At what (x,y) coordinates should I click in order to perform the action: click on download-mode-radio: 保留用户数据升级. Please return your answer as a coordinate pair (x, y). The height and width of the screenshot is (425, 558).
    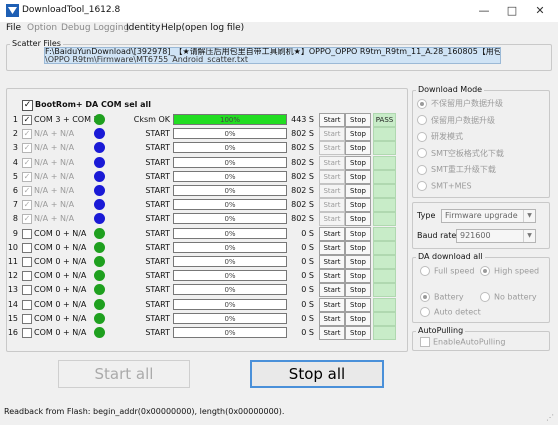
    Looking at the image, I should click on (456, 120).